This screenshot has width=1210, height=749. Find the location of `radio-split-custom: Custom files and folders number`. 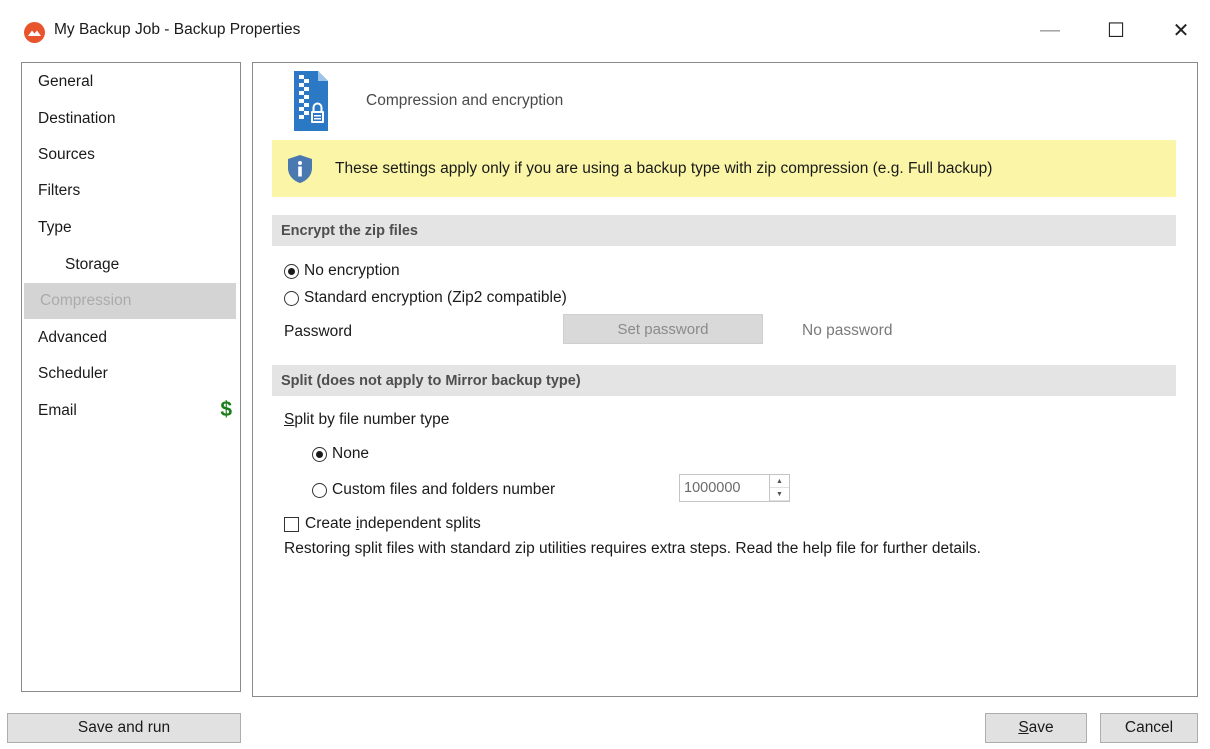

radio-split-custom: Custom files and folders number is located at coordinates (433, 490).